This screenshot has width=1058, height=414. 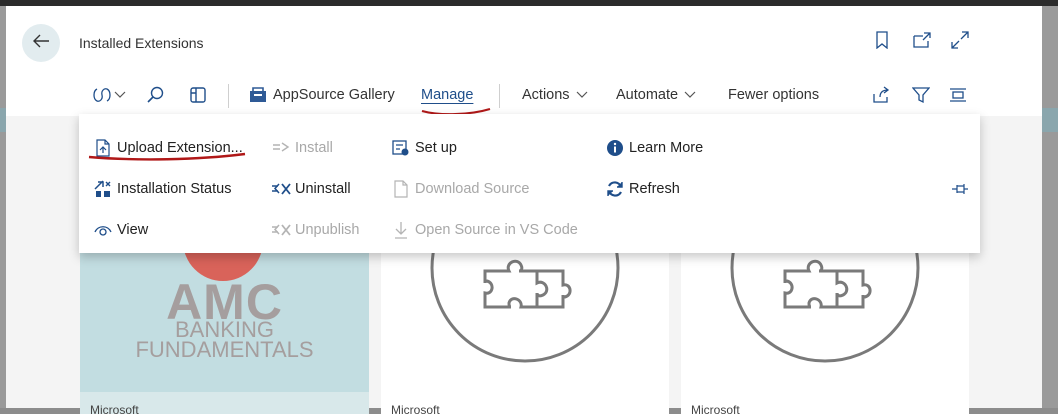 What do you see at coordinates (615, 148) in the screenshot?
I see `info-icon` at bounding box center [615, 148].